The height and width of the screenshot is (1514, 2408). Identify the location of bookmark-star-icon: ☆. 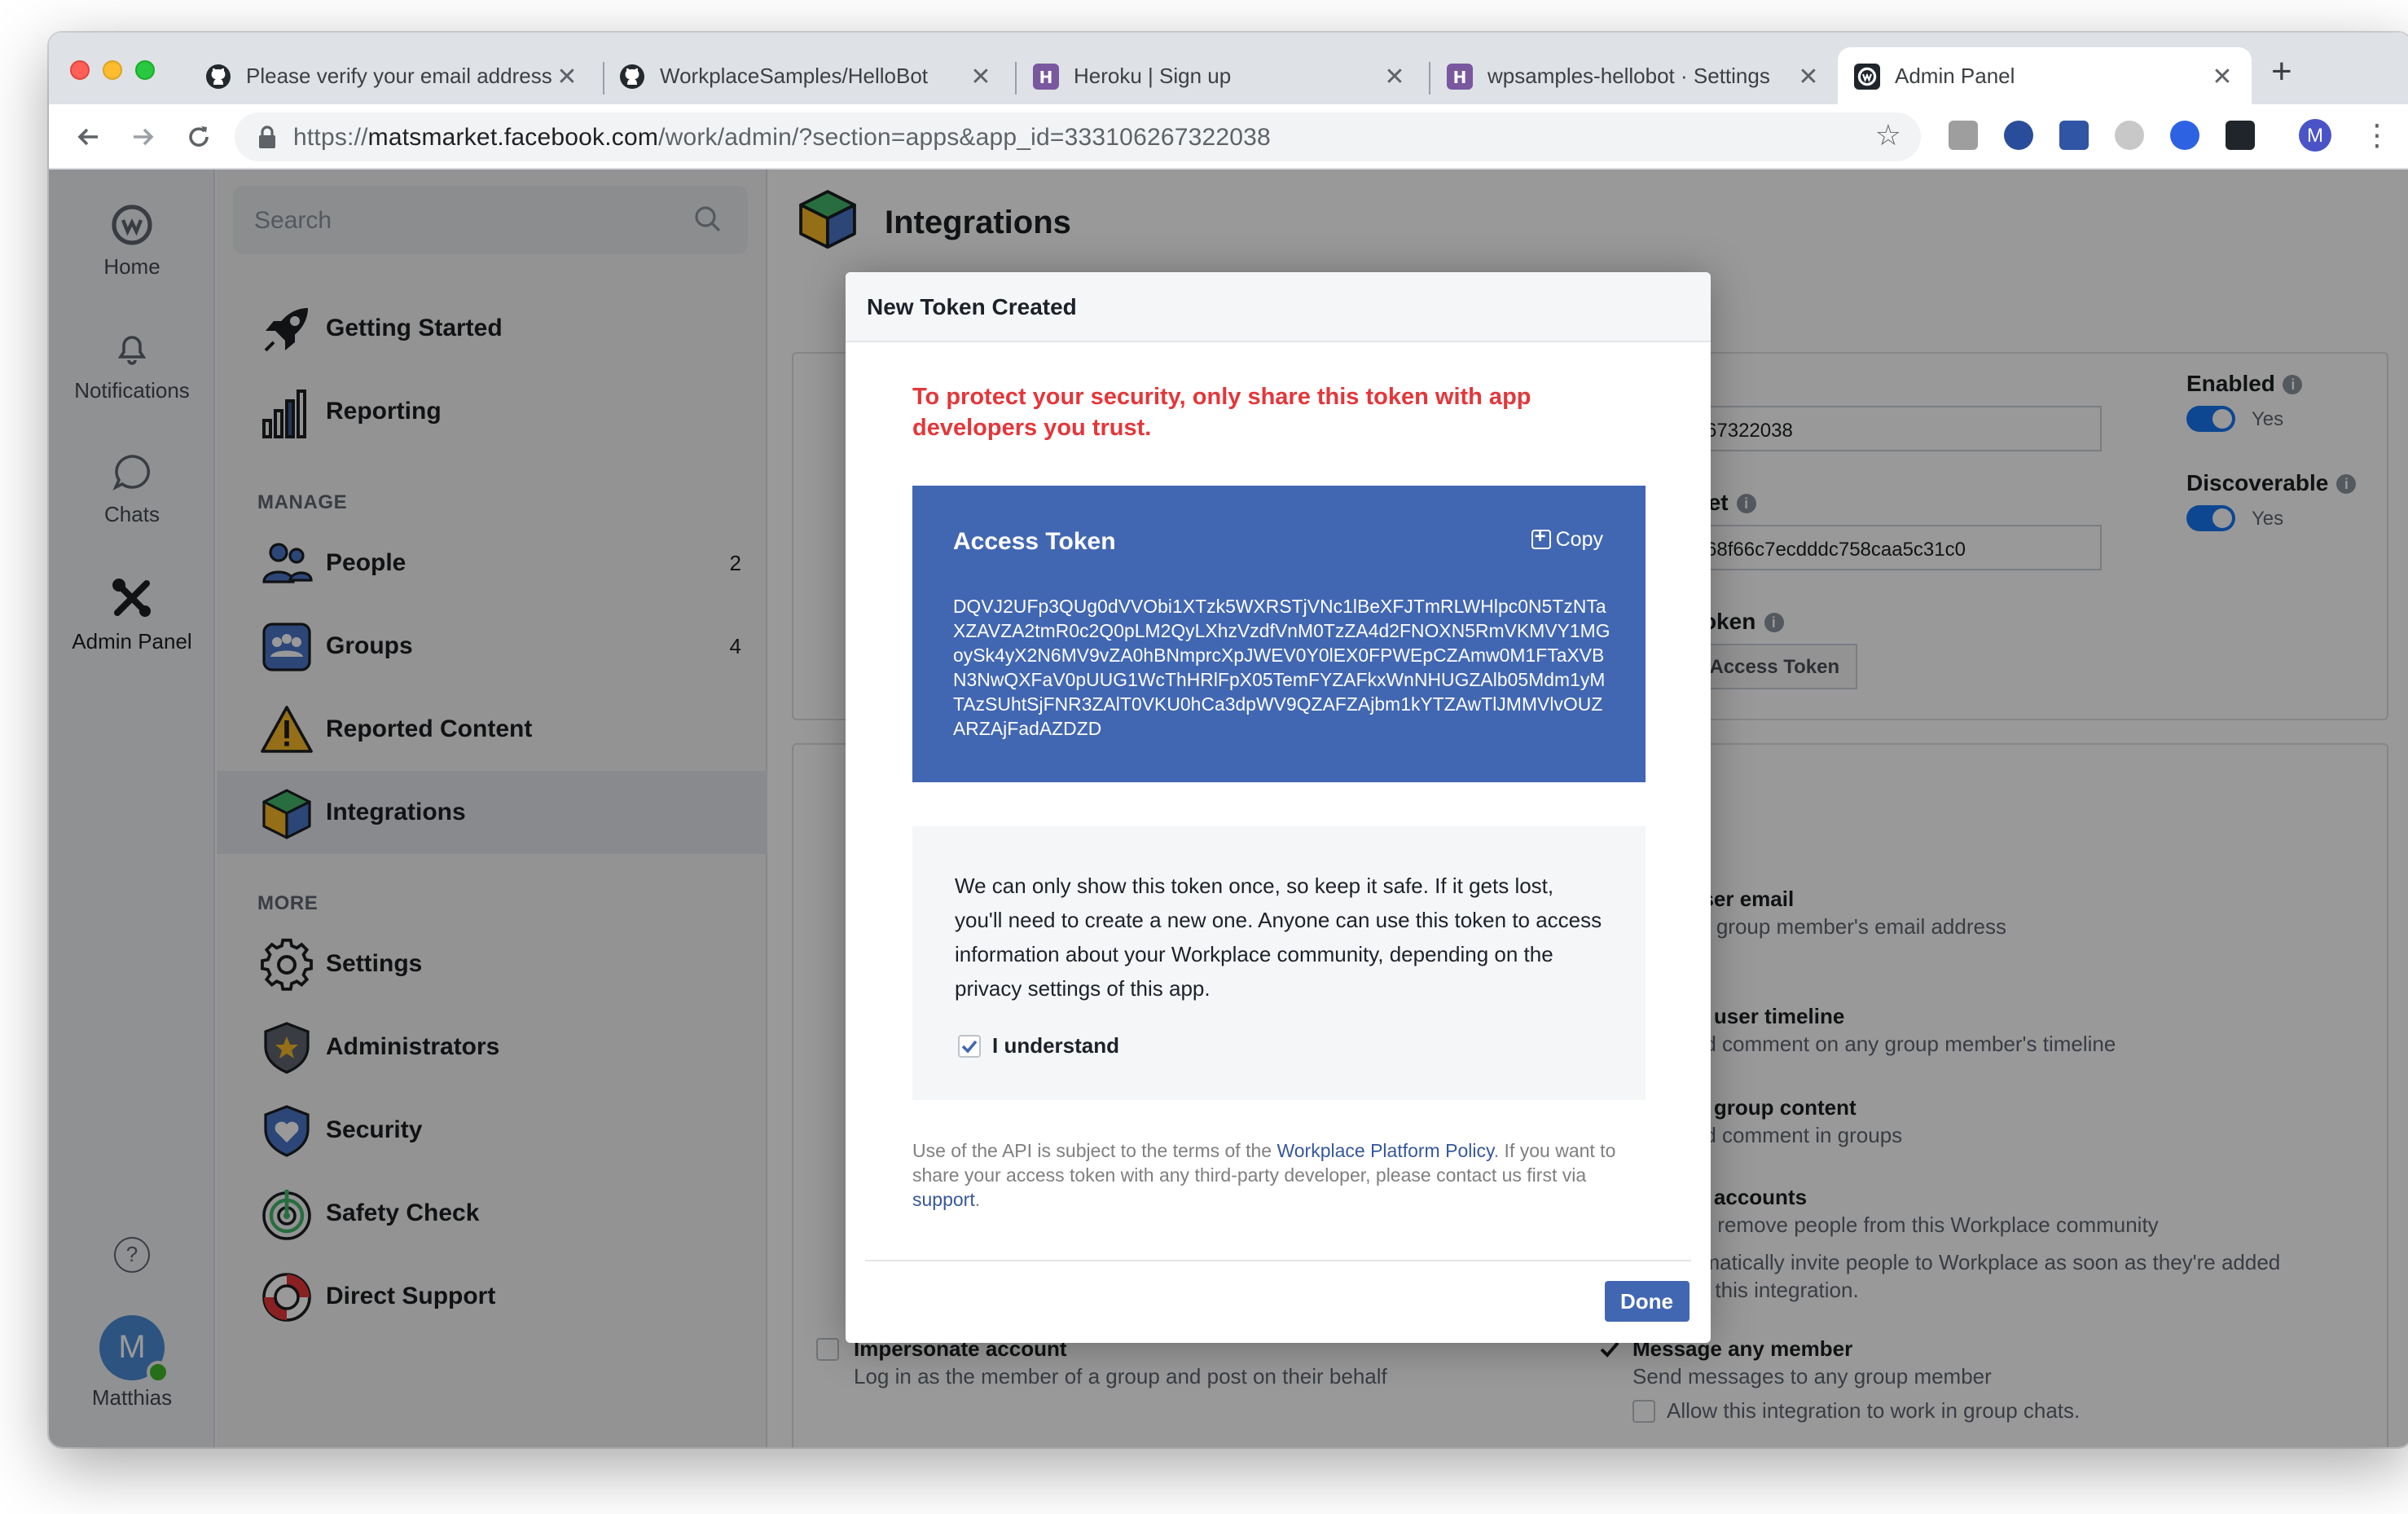
(1888, 136).